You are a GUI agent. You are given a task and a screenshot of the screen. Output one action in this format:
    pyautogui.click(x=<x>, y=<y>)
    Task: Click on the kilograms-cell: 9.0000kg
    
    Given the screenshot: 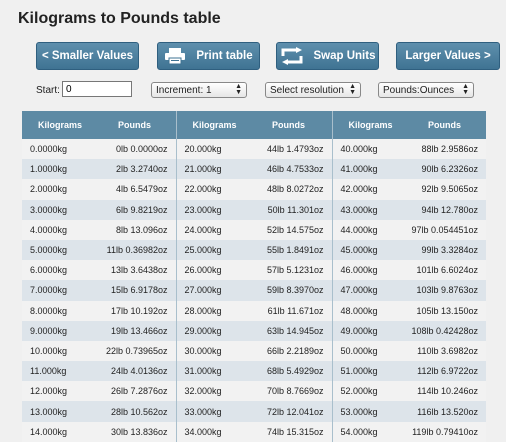 What is the action you would take?
    pyautogui.click(x=55, y=330)
    